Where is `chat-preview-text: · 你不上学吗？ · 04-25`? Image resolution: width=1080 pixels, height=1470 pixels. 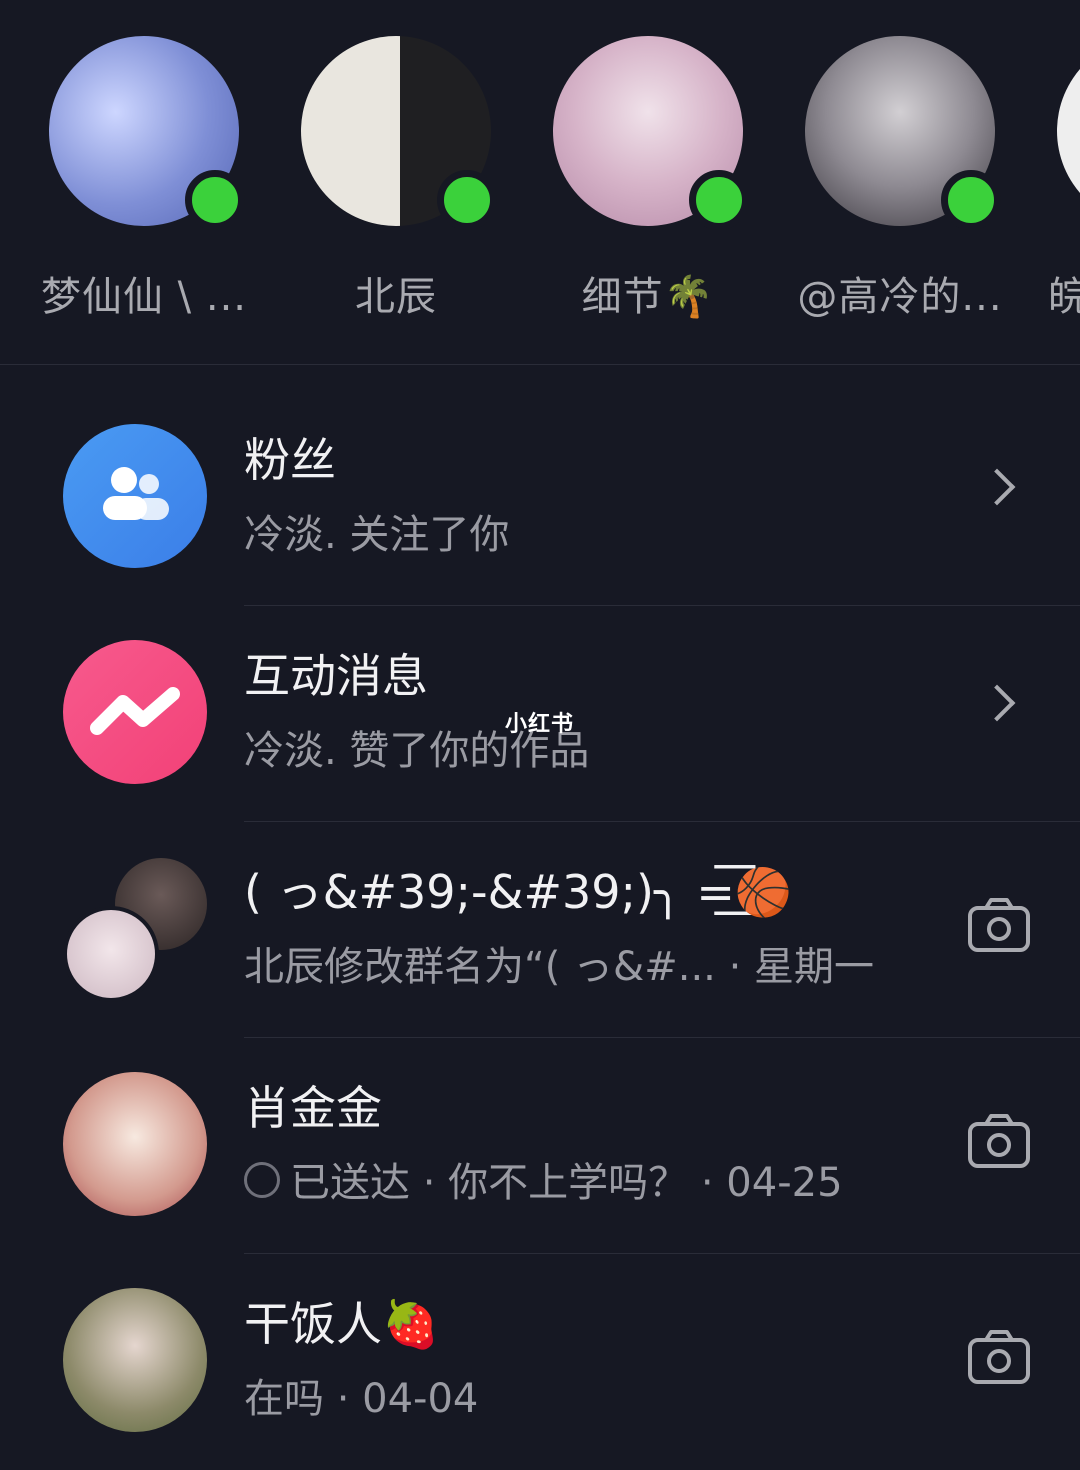
chat-preview-text: · 你不上学吗？ · 04-25 is located at coordinates (632, 1183).